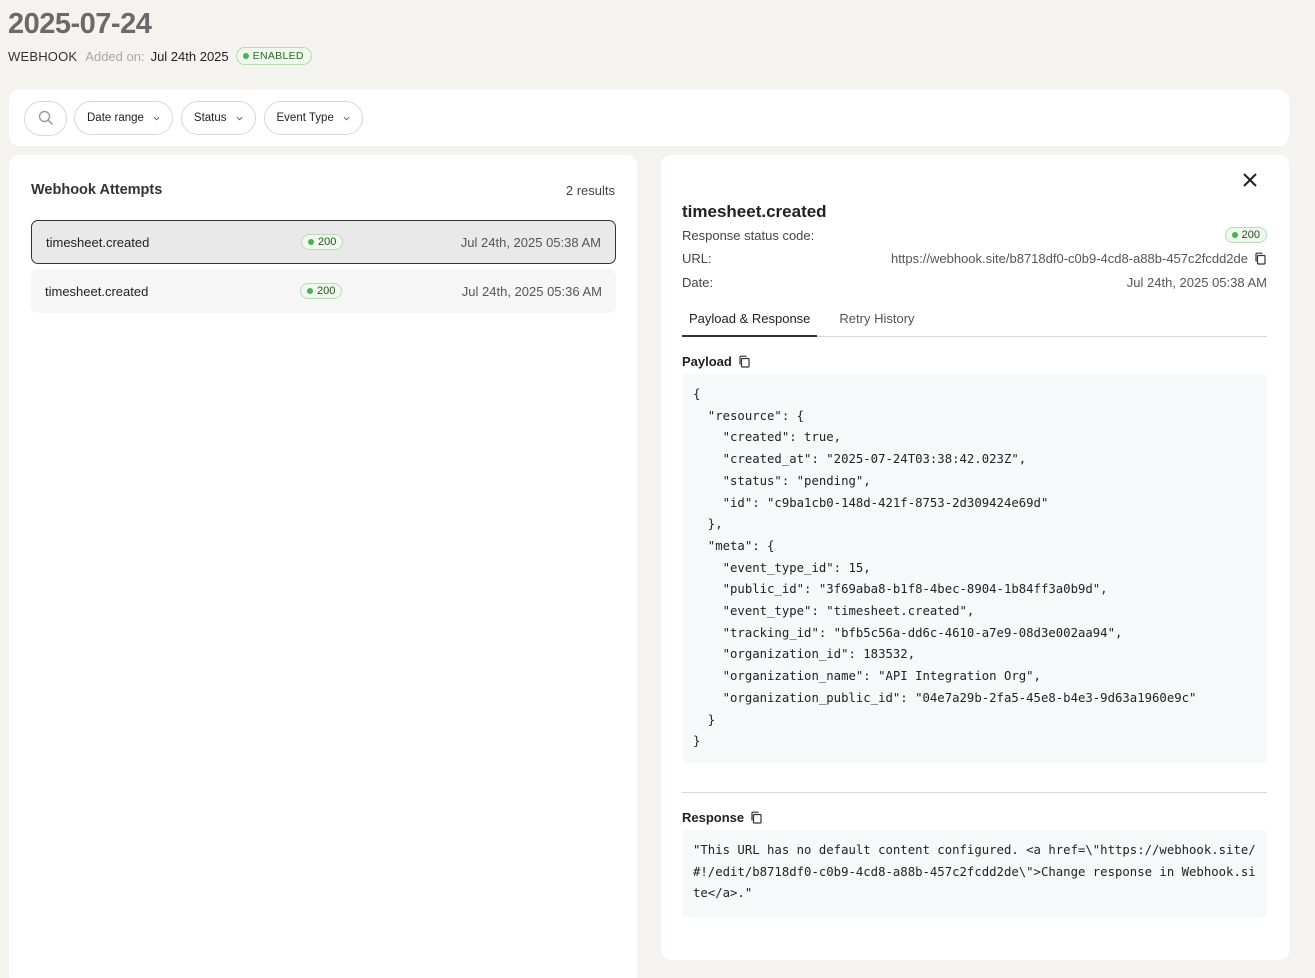 This screenshot has height=978, width=1315. I want to click on attempts-header: Webhook Attempts 2 results, so click(323, 190).